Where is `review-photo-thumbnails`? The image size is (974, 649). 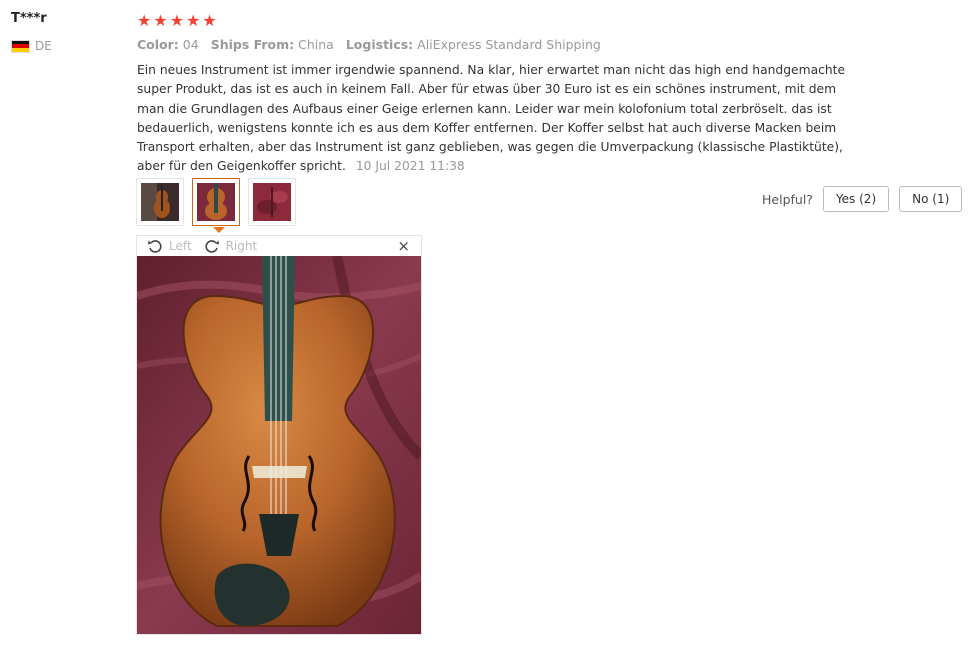
review-photo-thumbnails is located at coordinates (216, 205).